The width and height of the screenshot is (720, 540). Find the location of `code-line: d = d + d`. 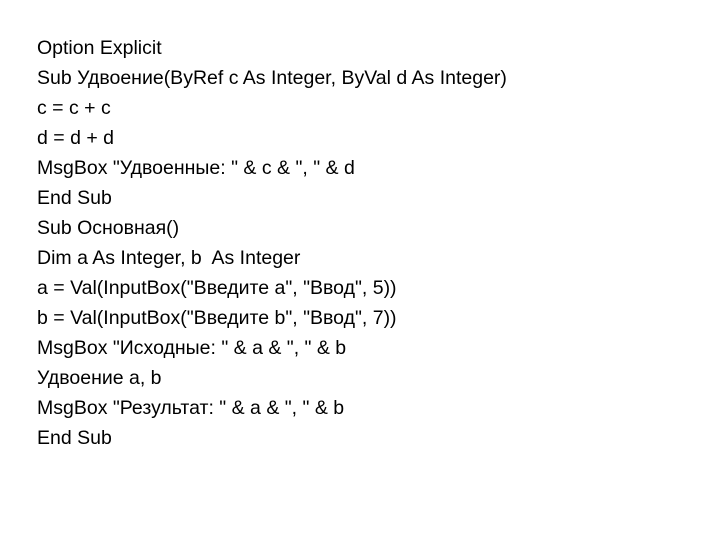

code-line: d = d + d is located at coordinates (75, 138).